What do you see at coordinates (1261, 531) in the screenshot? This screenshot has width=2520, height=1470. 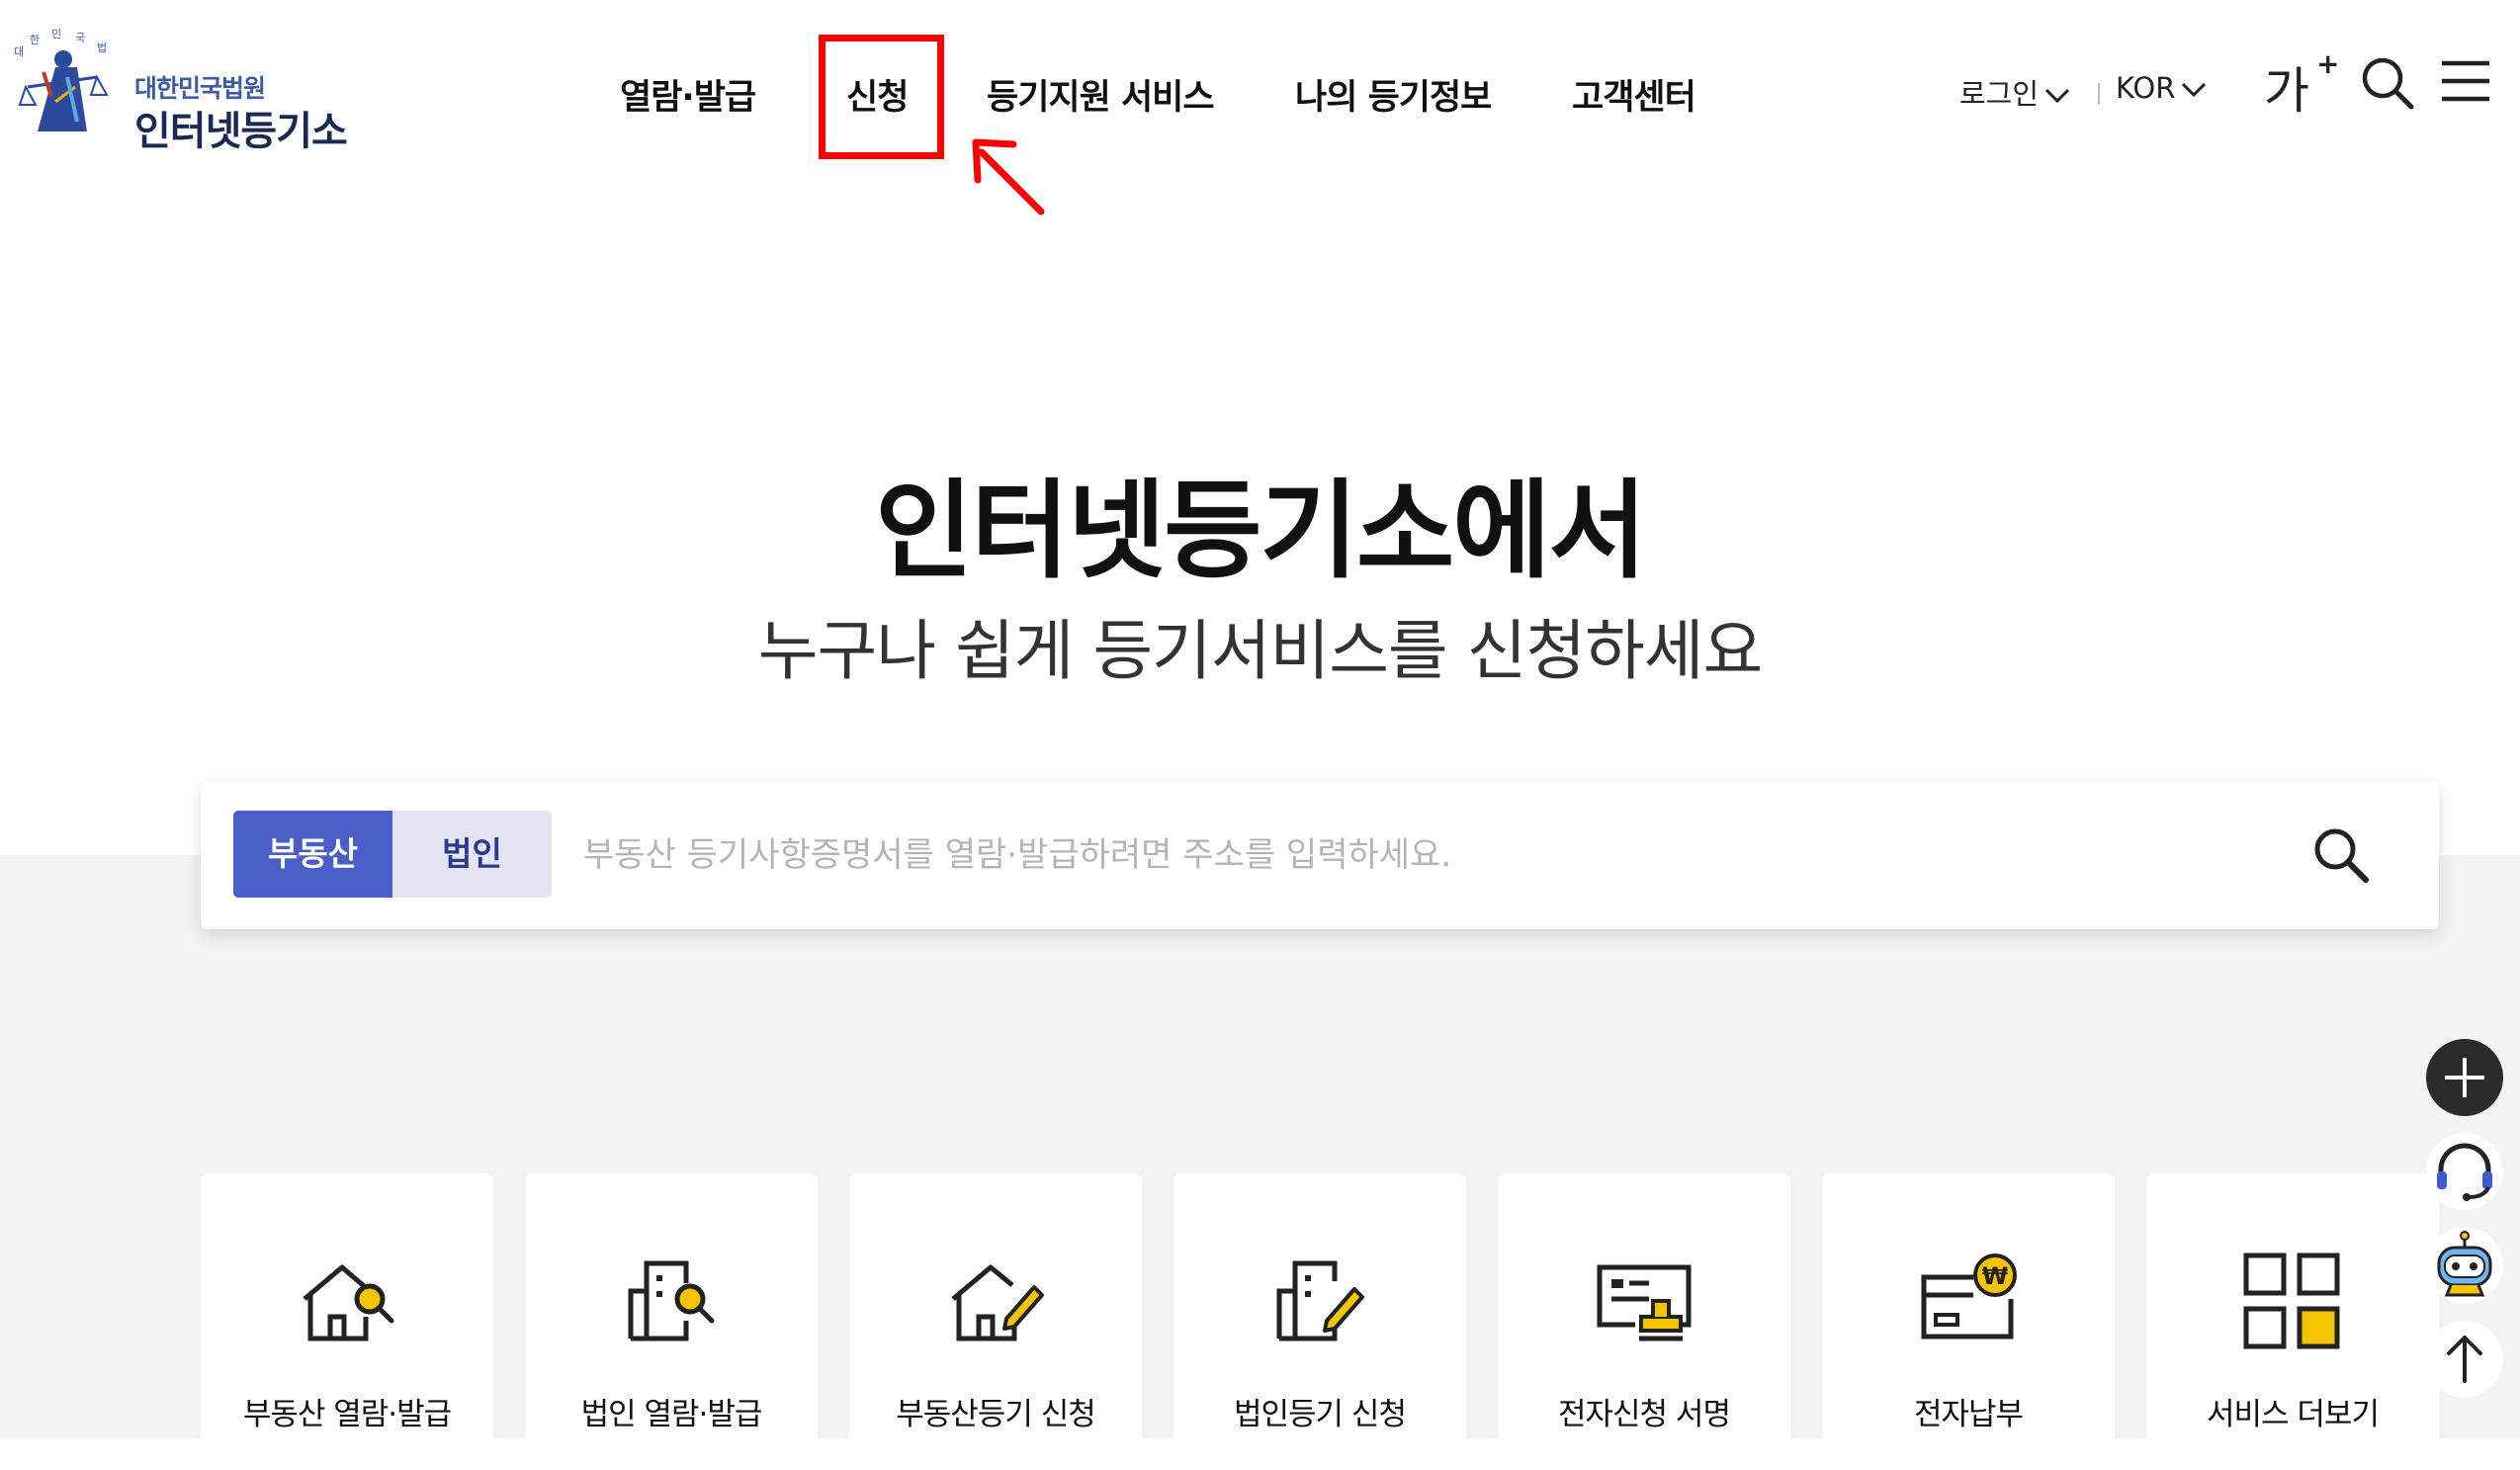 I see `hero-title: 인터넷등기소에서` at bounding box center [1261, 531].